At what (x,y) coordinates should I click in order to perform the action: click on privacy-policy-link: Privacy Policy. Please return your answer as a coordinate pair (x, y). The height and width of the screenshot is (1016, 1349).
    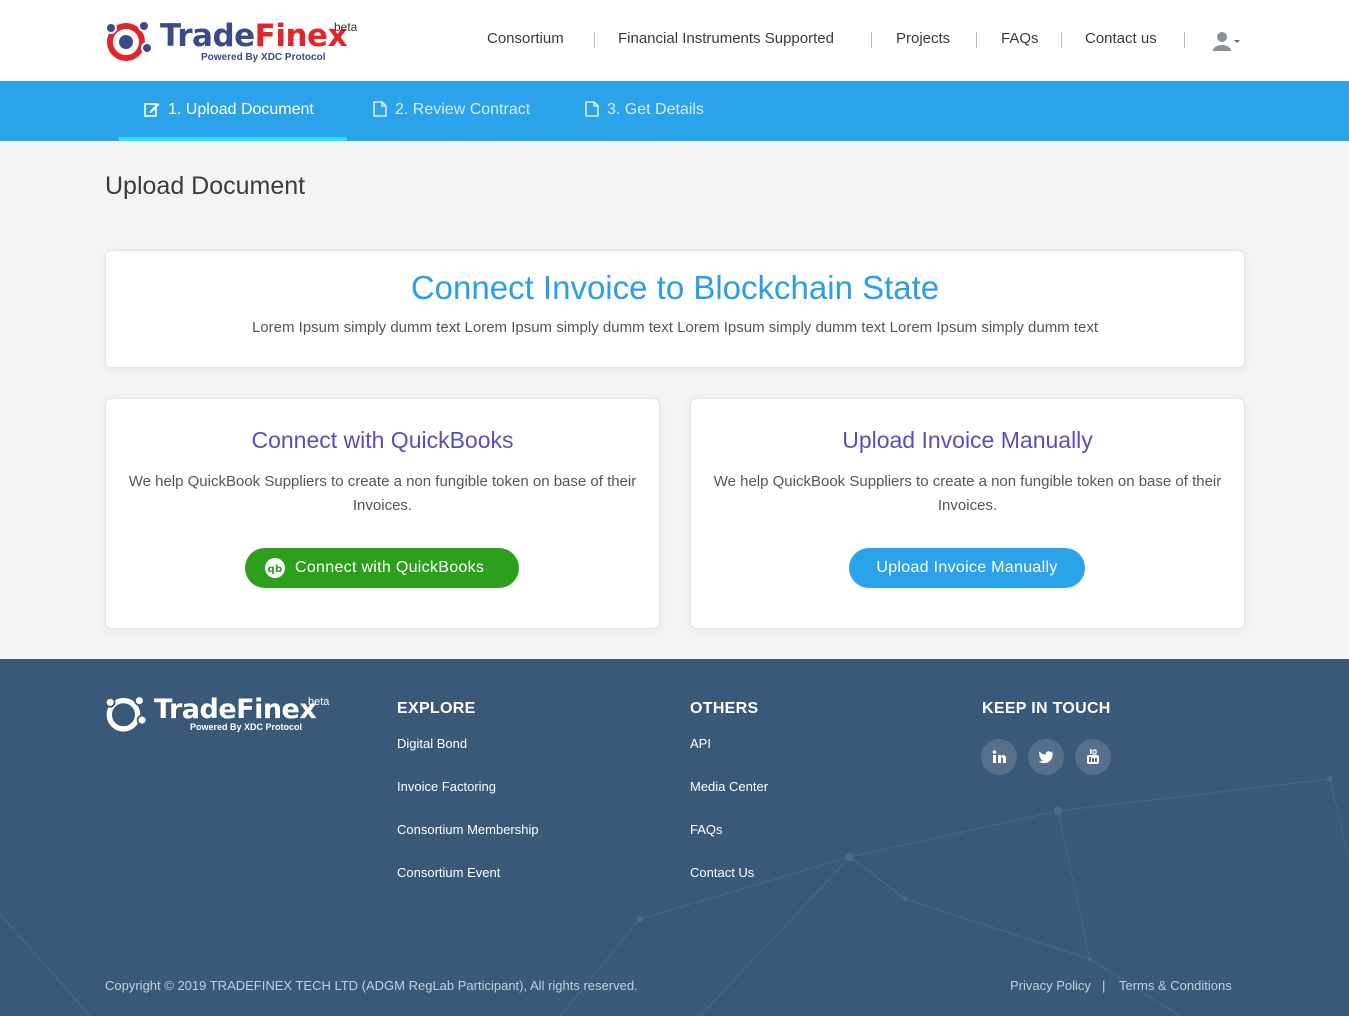
    Looking at the image, I should click on (1050, 985).